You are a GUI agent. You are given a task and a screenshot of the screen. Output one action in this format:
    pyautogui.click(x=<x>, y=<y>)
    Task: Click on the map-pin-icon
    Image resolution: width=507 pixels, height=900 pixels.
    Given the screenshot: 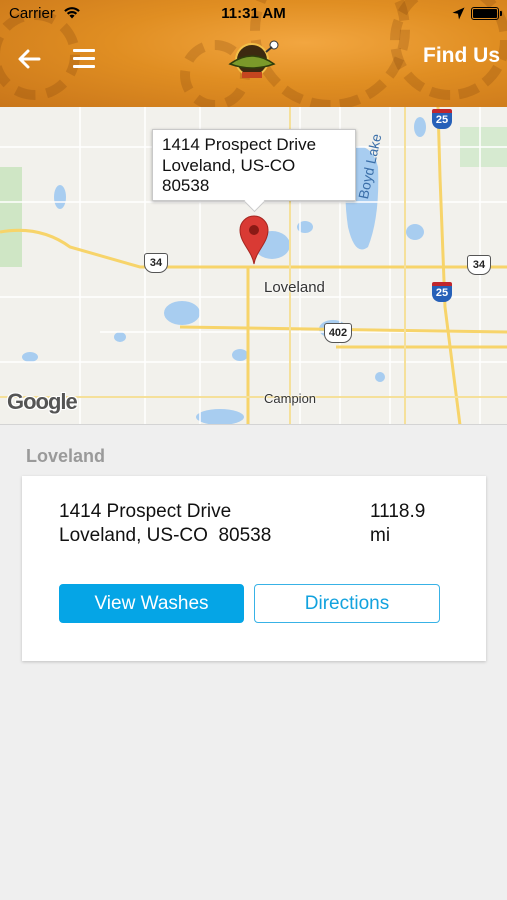 What is the action you would take?
    pyautogui.click(x=254, y=240)
    